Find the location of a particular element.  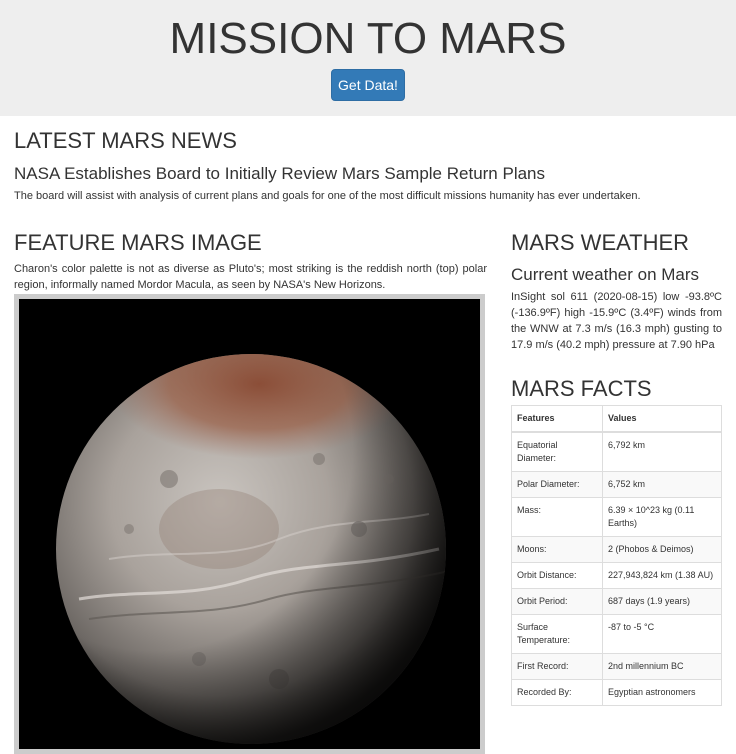

facts-header-row: Features Values is located at coordinates (616, 419).